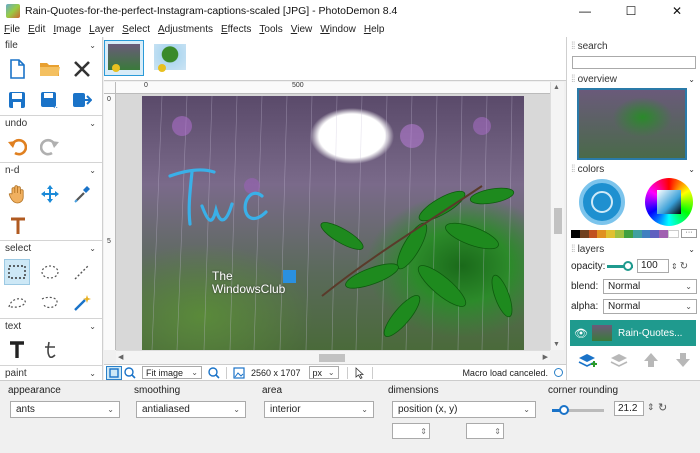  I want to click on color-picker-tool, so click(82, 194).